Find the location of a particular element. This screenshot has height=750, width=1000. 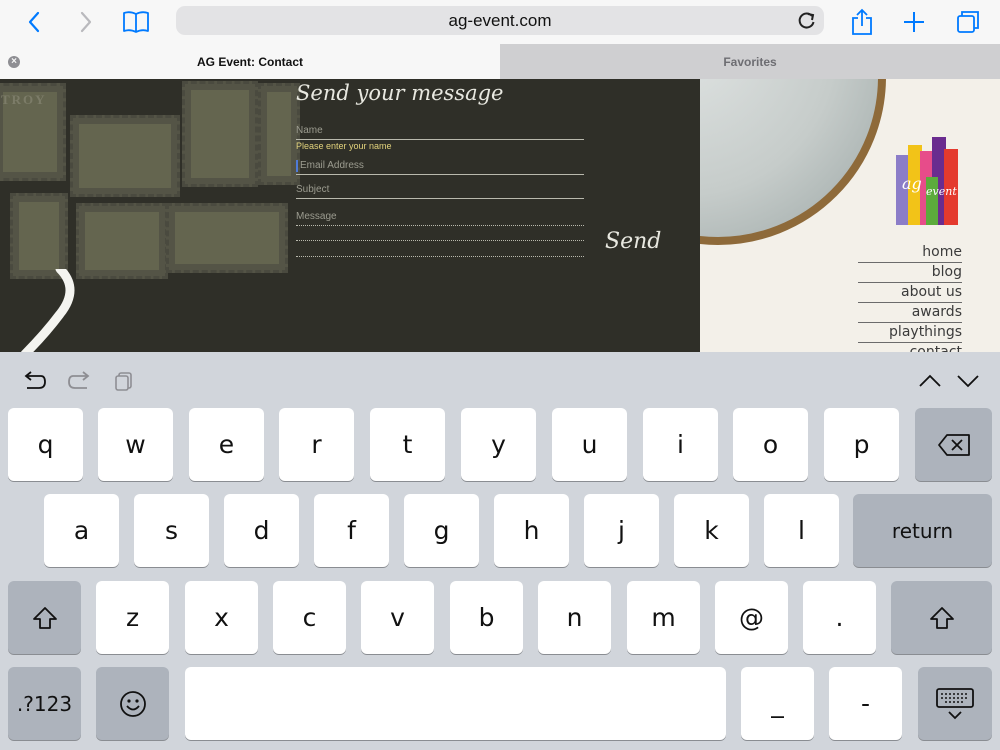

close-tab-icon: × is located at coordinates (14, 62).